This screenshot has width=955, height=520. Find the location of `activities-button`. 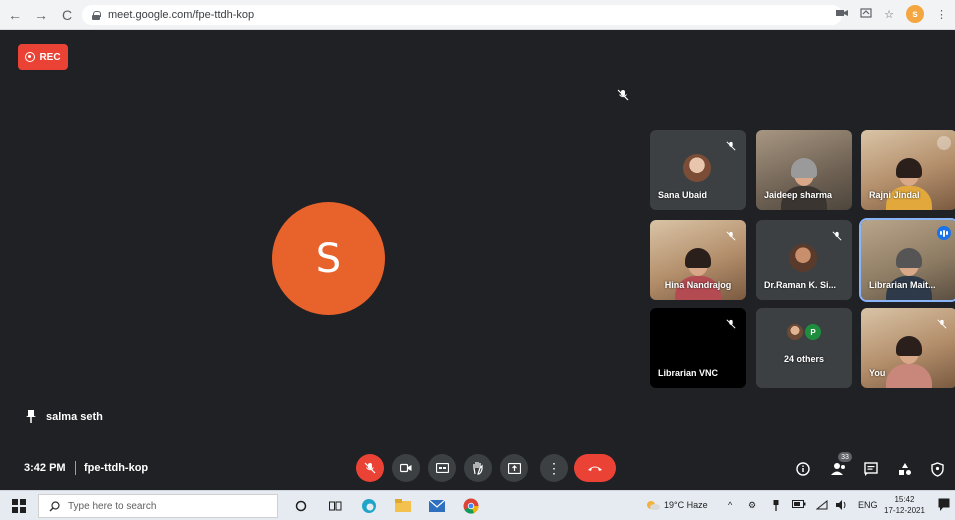

activities-button is located at coordinates (905, 469).